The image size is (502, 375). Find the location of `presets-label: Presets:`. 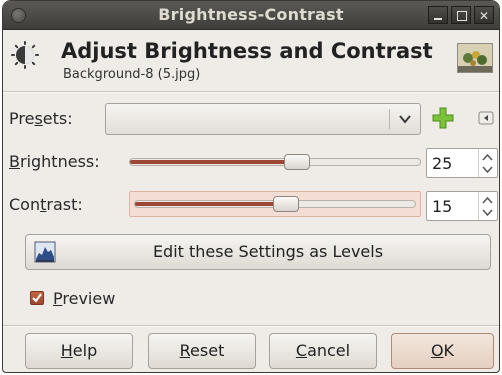

presets-label: Presets: is located at coordinates (41, 118).